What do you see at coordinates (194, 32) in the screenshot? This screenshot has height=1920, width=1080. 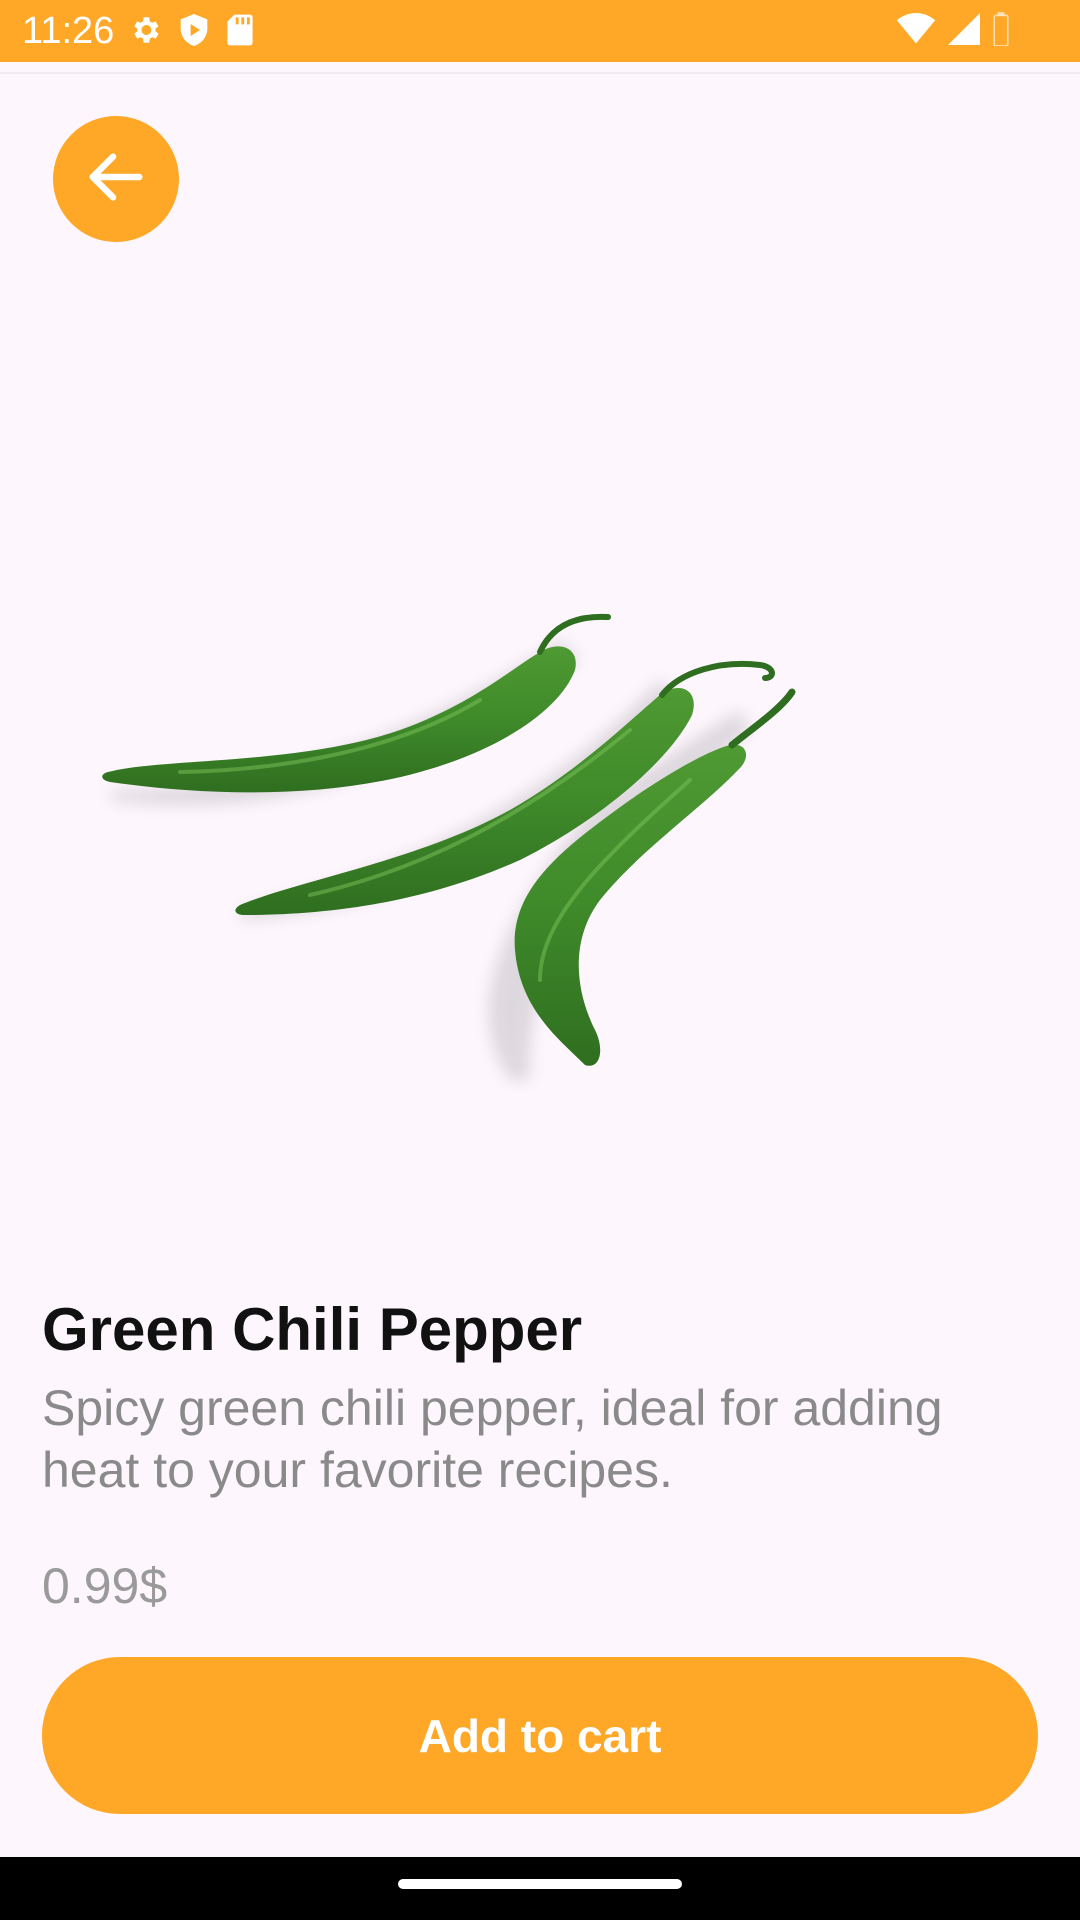 I see `shield-play-icon` at bounding box center [194, 32].